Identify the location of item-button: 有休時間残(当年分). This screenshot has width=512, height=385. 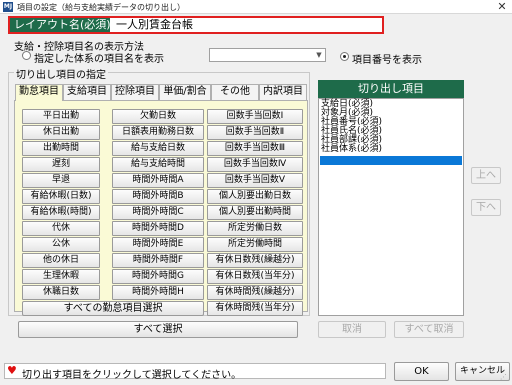
(255, 308).